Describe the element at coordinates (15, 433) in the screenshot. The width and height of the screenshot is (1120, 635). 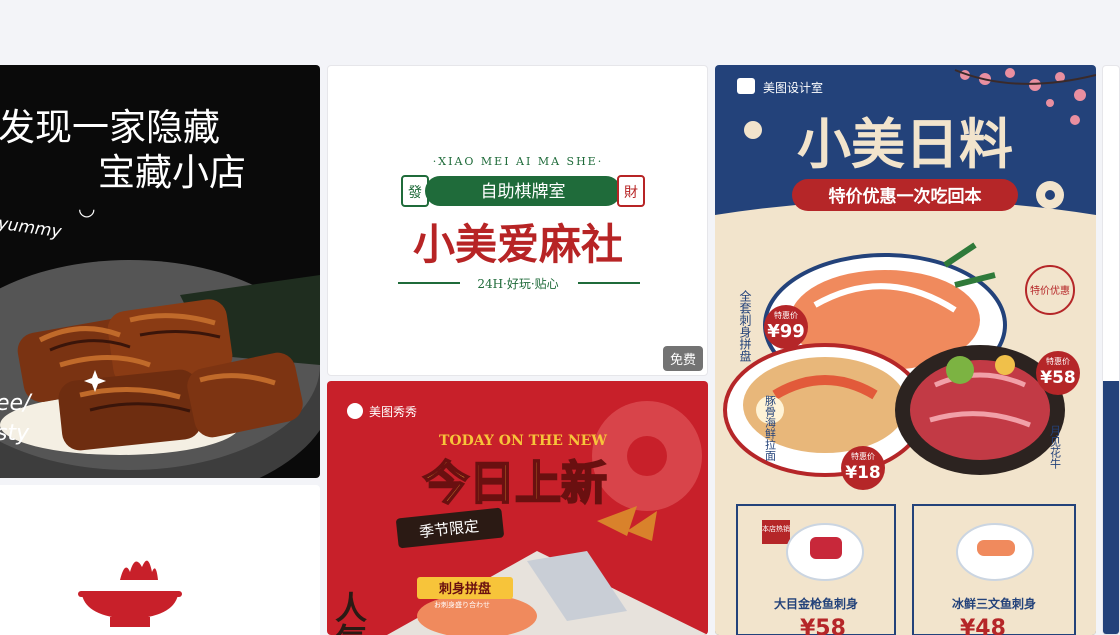
I see `eel-bottom-text-2: sty` at that location.